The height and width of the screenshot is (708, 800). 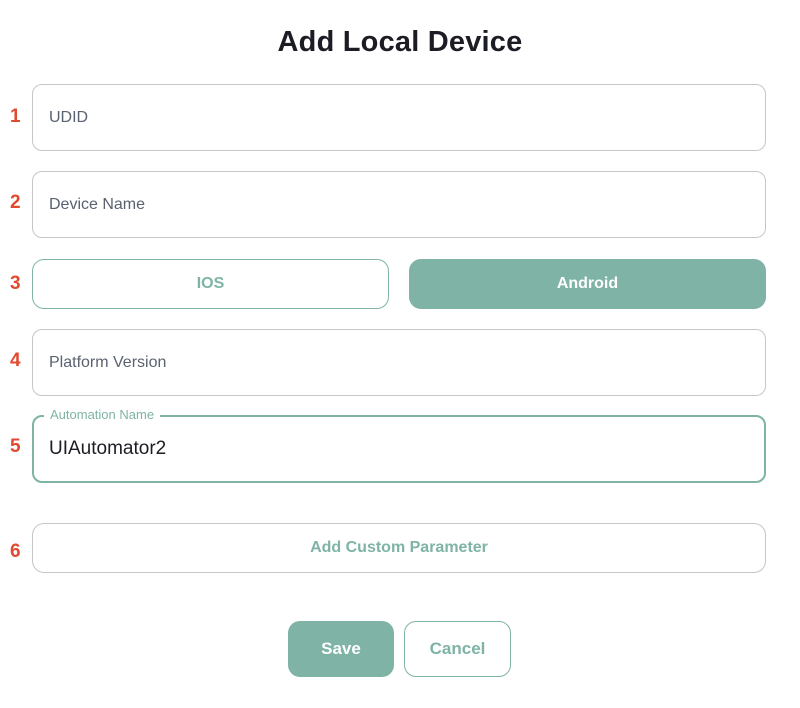 What do you see at coordinates (210, 284) in the screenshot?
I see `platform-option-ios: IOS` at bounding box center [210, 284].